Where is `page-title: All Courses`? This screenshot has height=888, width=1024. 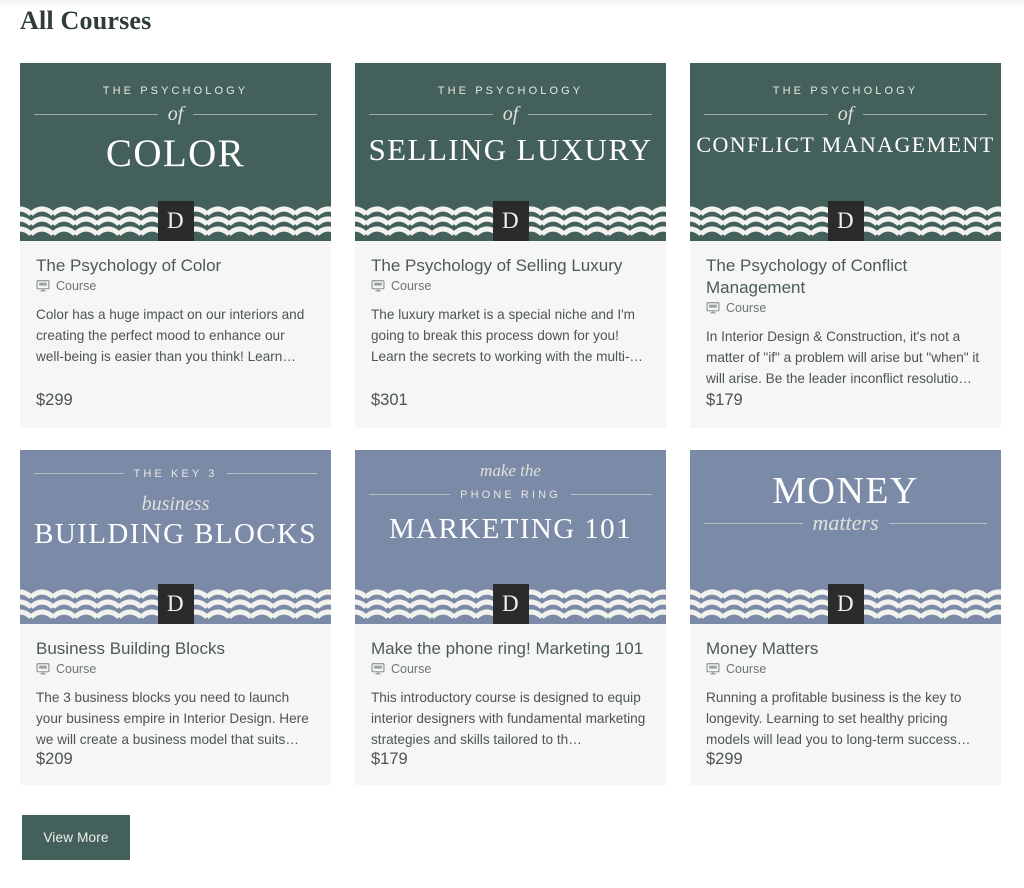
page-title: All Courses is located at coordinates (86, 20).